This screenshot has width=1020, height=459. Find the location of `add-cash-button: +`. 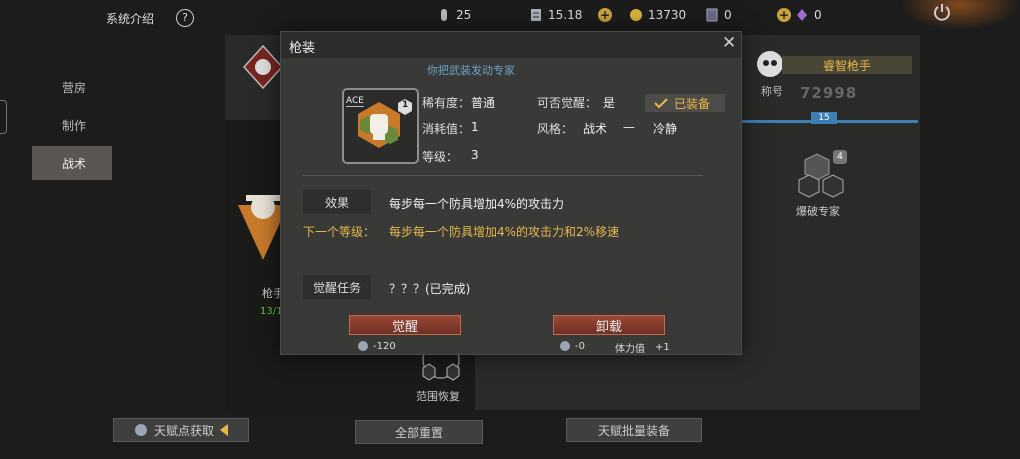

add-cash-button: + is located at coordinates (605, 15).